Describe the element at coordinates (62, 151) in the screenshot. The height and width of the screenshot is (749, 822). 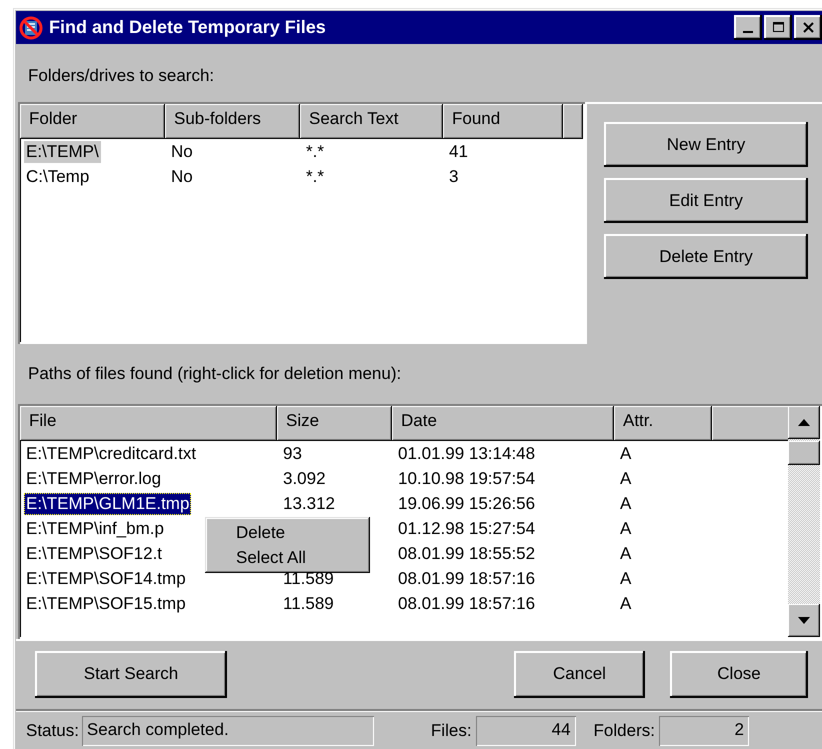
I see `folder-path: E:\TEMP\` at that location.